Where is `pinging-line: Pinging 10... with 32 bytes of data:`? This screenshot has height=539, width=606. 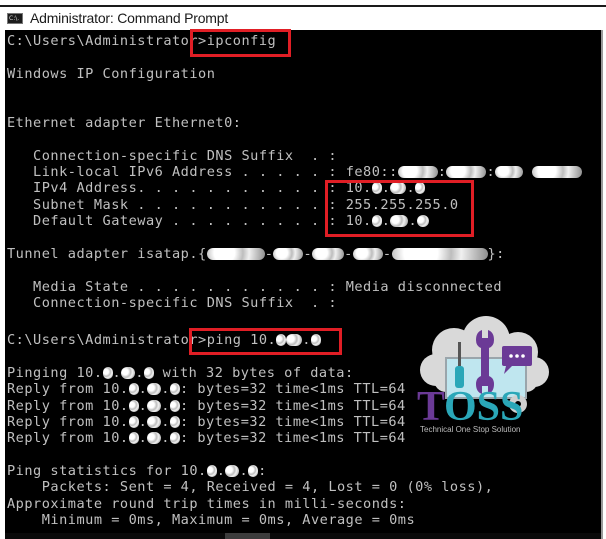 pinging-line: Pinging 10... with 32 bytes of data: is located at coordinates (180, 373).